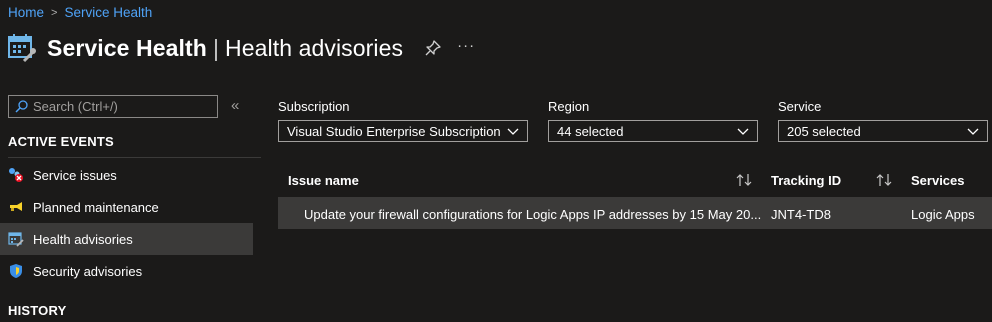 This screenshot has height=322, width=992. Describe the element at coordinates (16, 206) in the screenshot. I see `megaphone-icon` at that location.